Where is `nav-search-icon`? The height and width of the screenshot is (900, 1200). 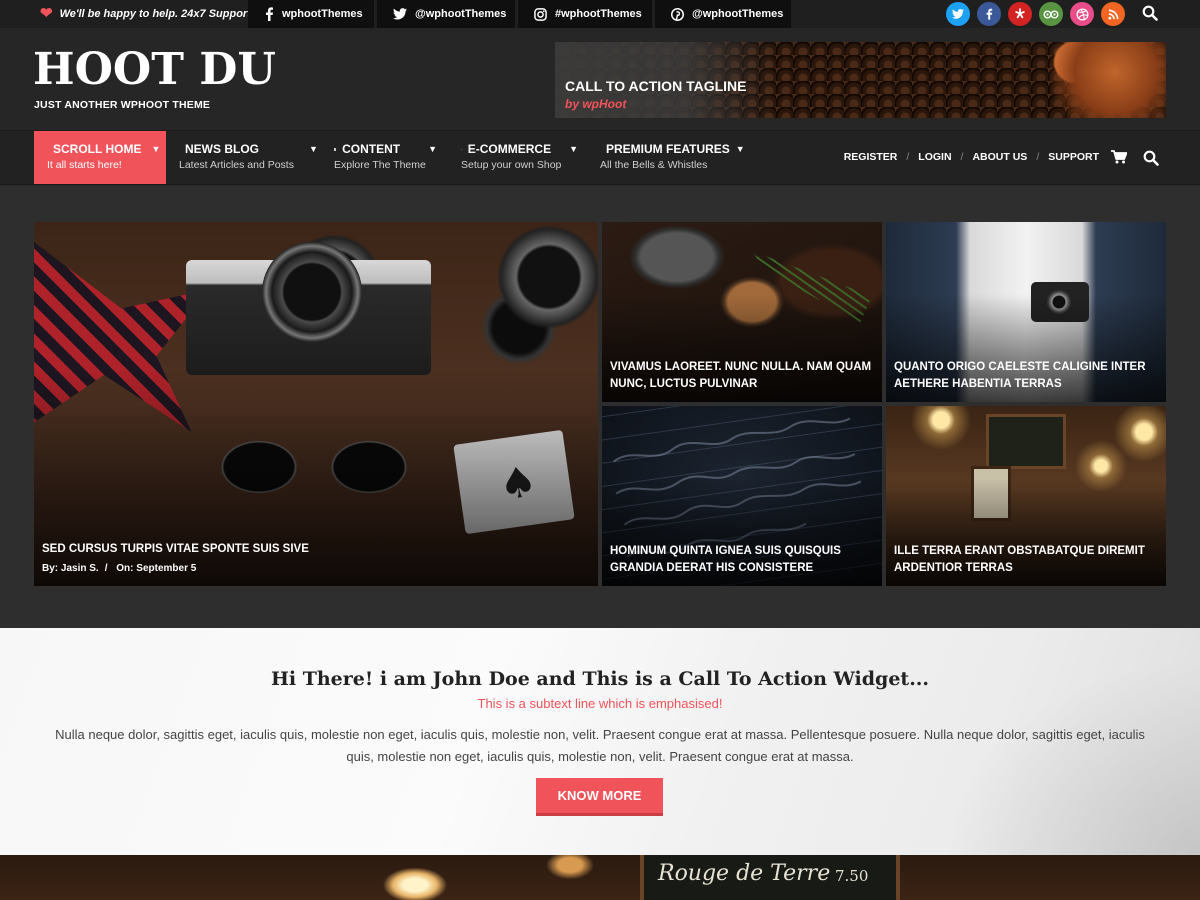 nav-search-icon is located at coordinates (1151, 160).